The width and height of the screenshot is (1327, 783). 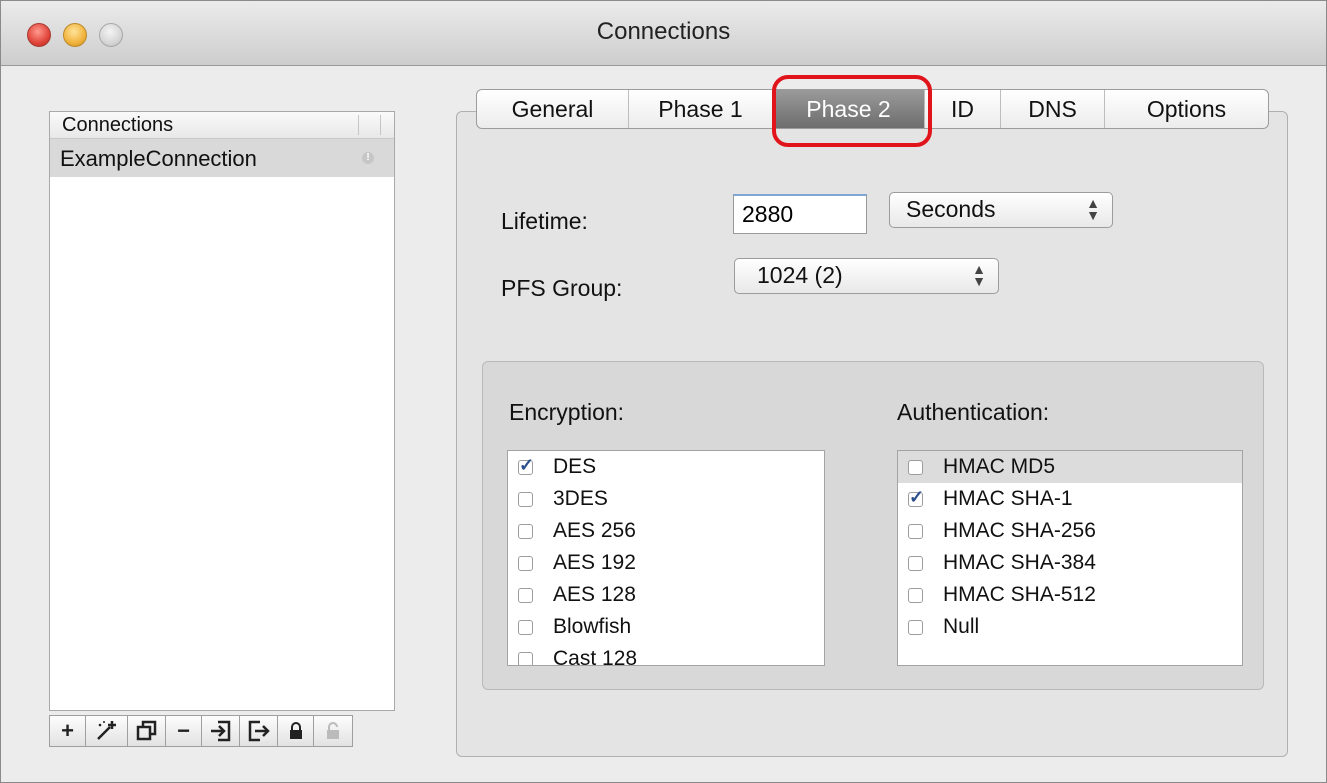 What do you see at coordinates (666, 499) in the screenshot?
I see `list-item: 3DES` at bounding box center [666, 499].